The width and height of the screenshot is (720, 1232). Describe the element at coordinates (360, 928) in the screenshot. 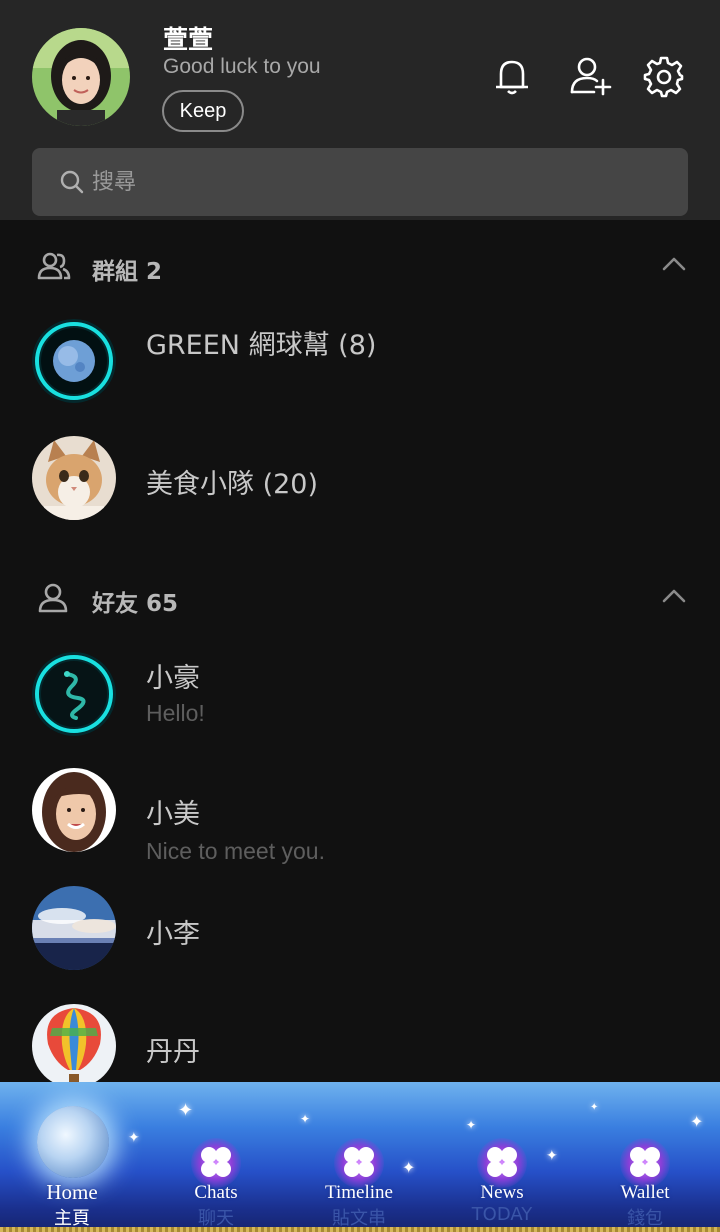

I see `friend-row: 小李` at that location.